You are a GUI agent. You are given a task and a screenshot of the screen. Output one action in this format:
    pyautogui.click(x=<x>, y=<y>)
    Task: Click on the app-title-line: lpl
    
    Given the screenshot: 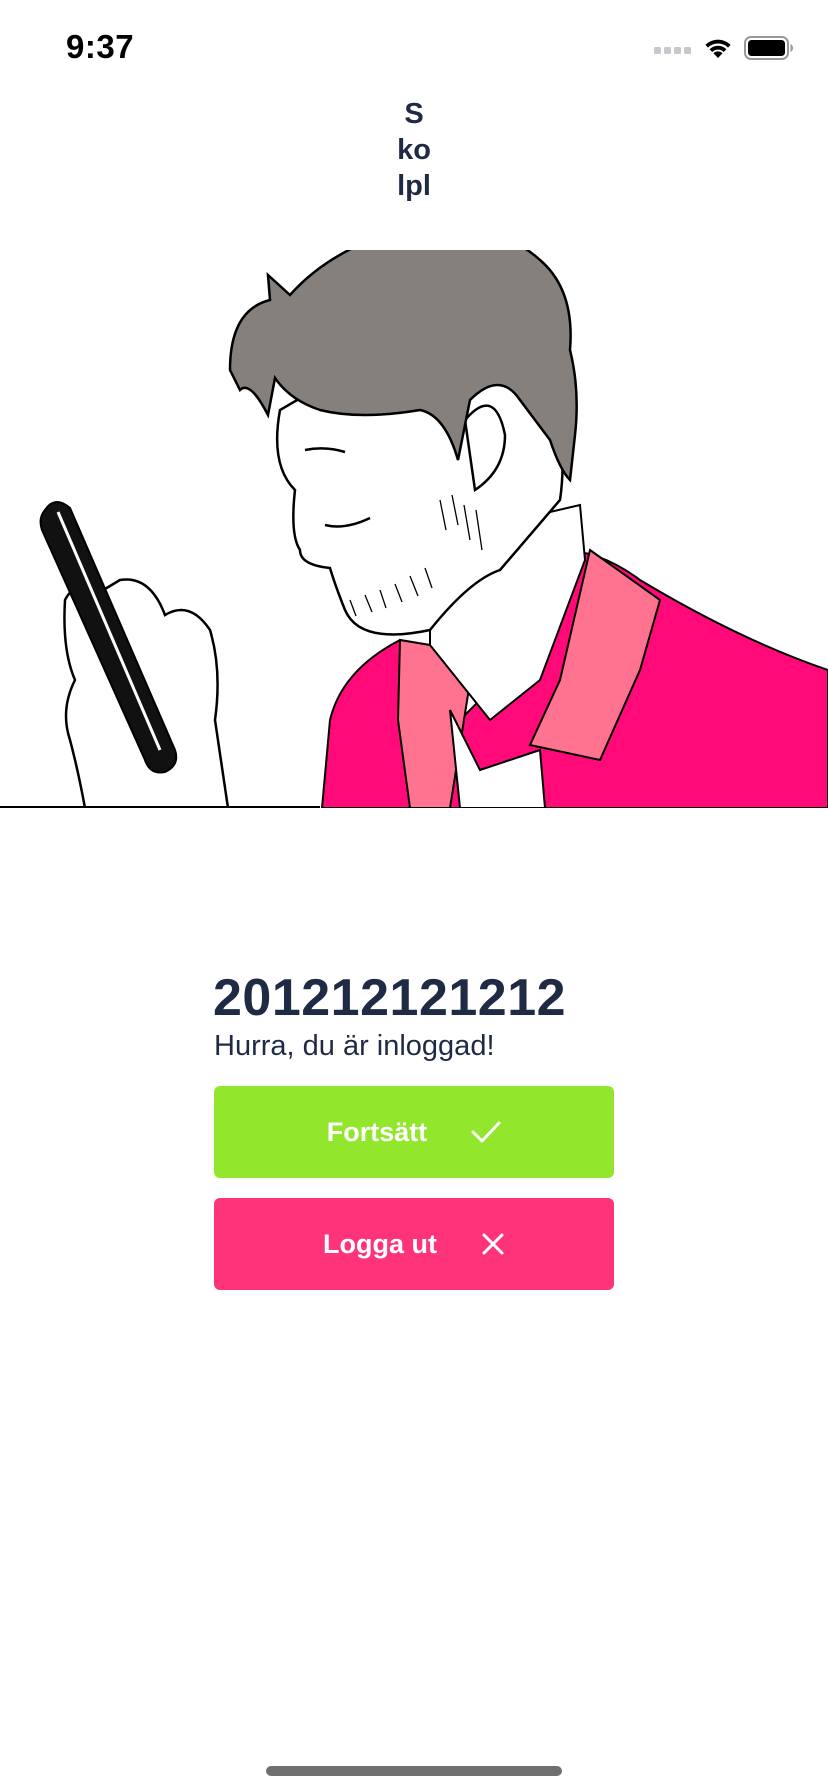 What is the action you would take?
    pyautogui.click(x=414, y=186)
    